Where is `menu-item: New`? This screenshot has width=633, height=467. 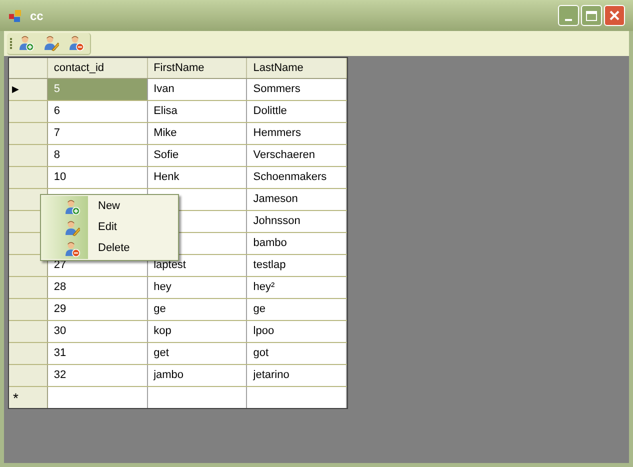 menu-item: New is located at coordinates (109, 206).